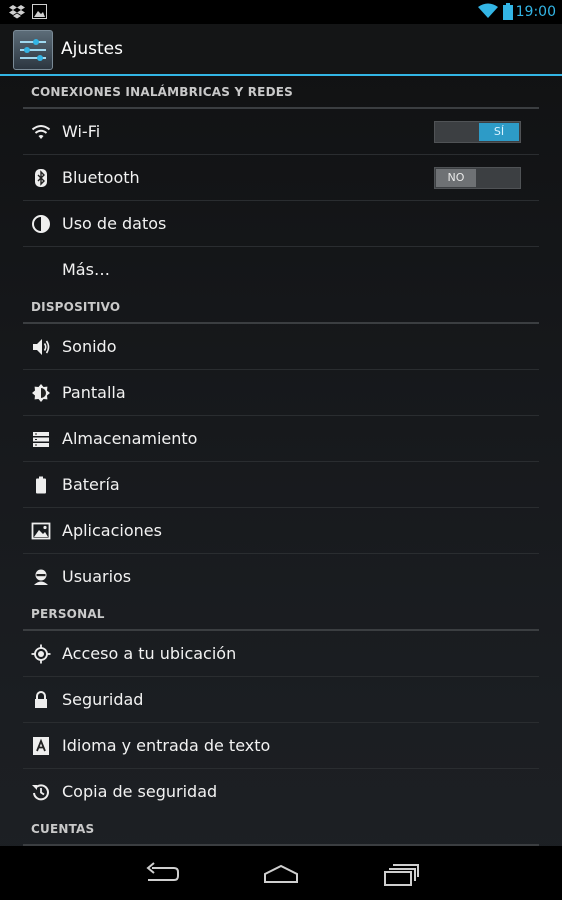 The image size is (562, 900). Describe the element at coordinates (91, 484) in the screenshot. I see `settings-item-label: Batería` at that location.